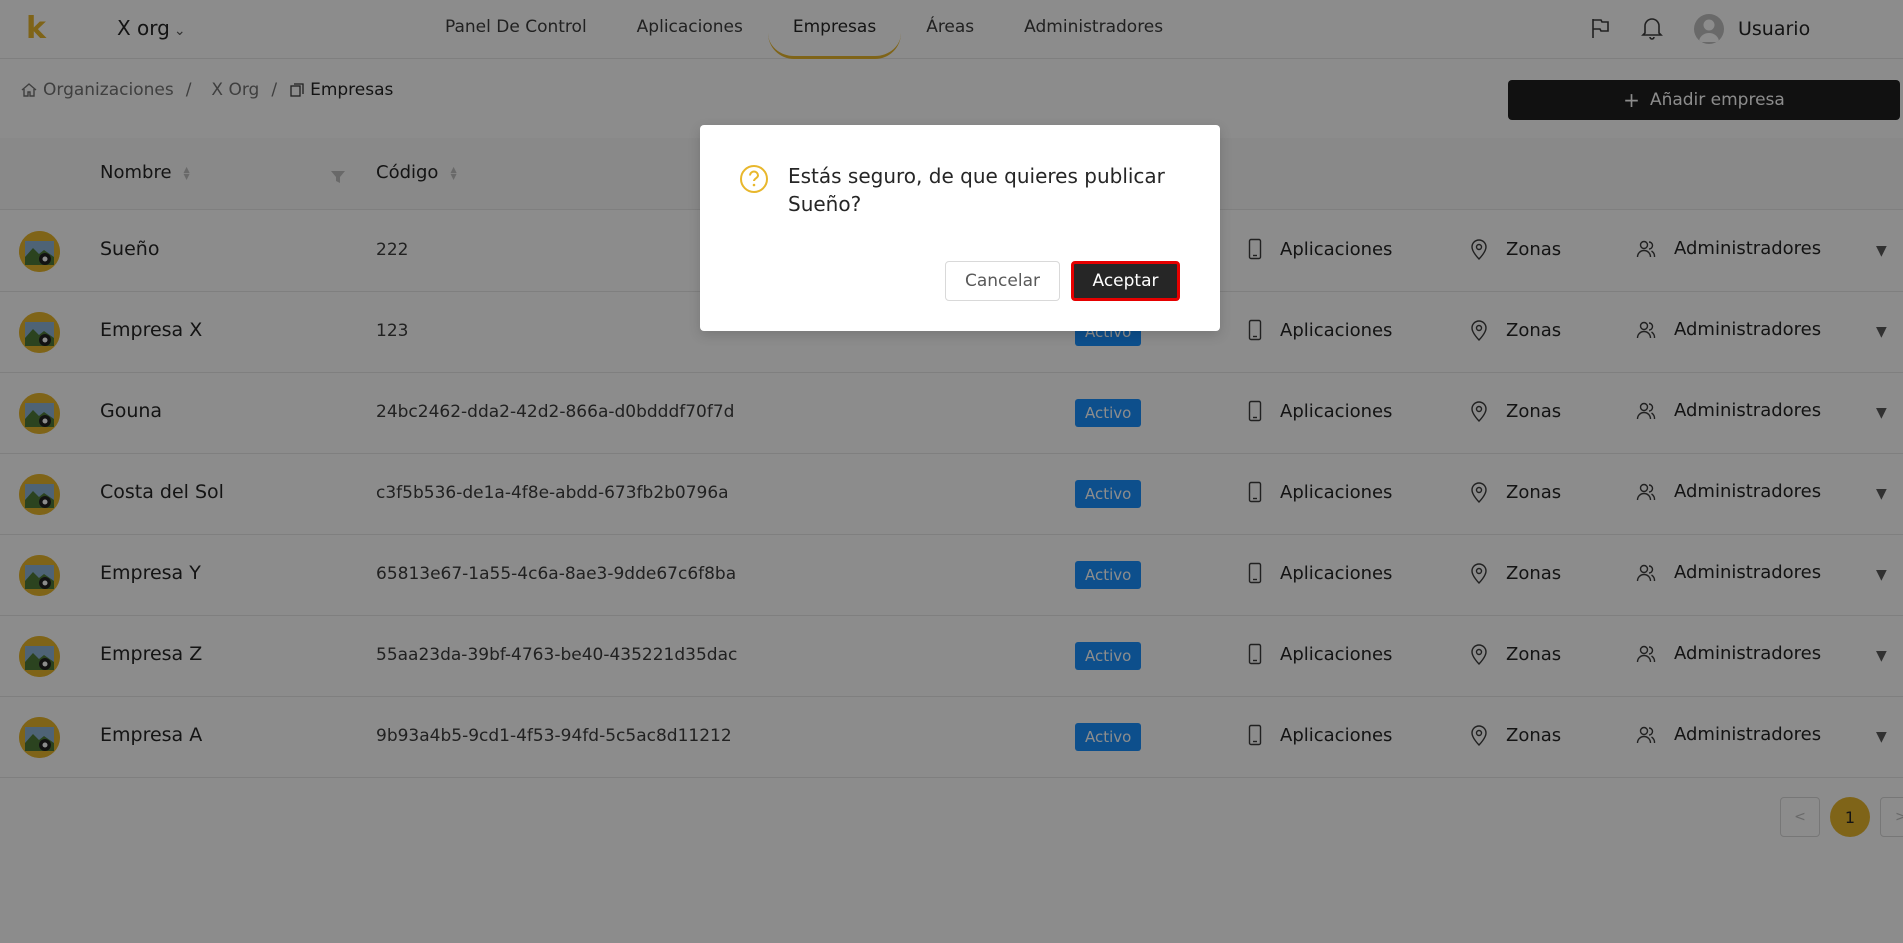  Describe the element at coordinates (1125, 281) in the screenshot. I see `accept-button: Aceptar` at that location.